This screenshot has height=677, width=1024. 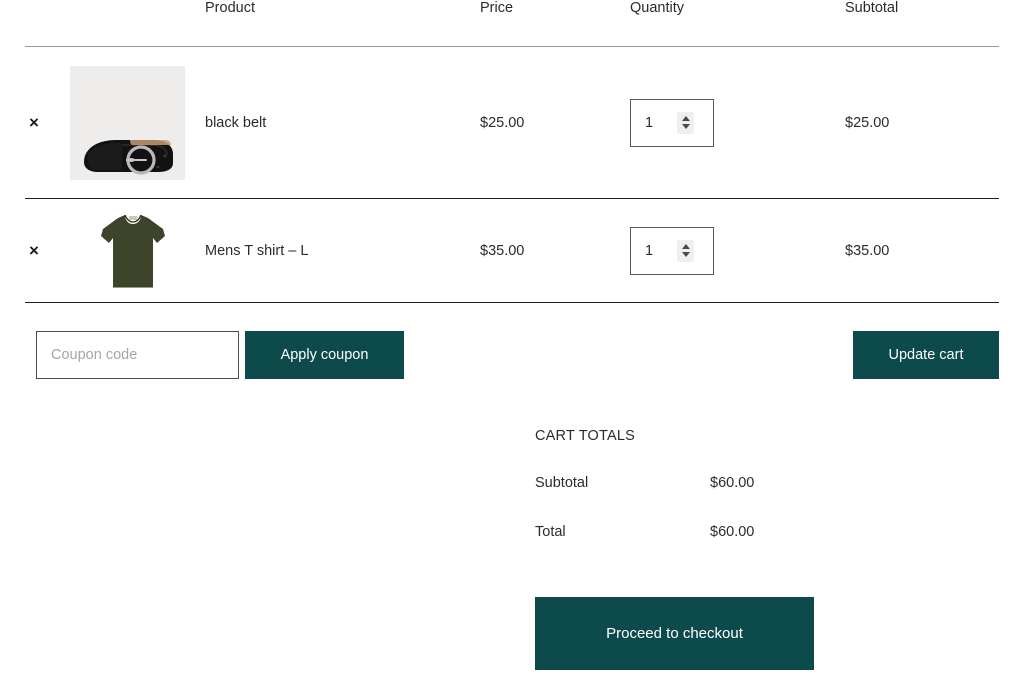 I want to click on mens-t-shirt-thumbnail, so click(x=133, y=250).